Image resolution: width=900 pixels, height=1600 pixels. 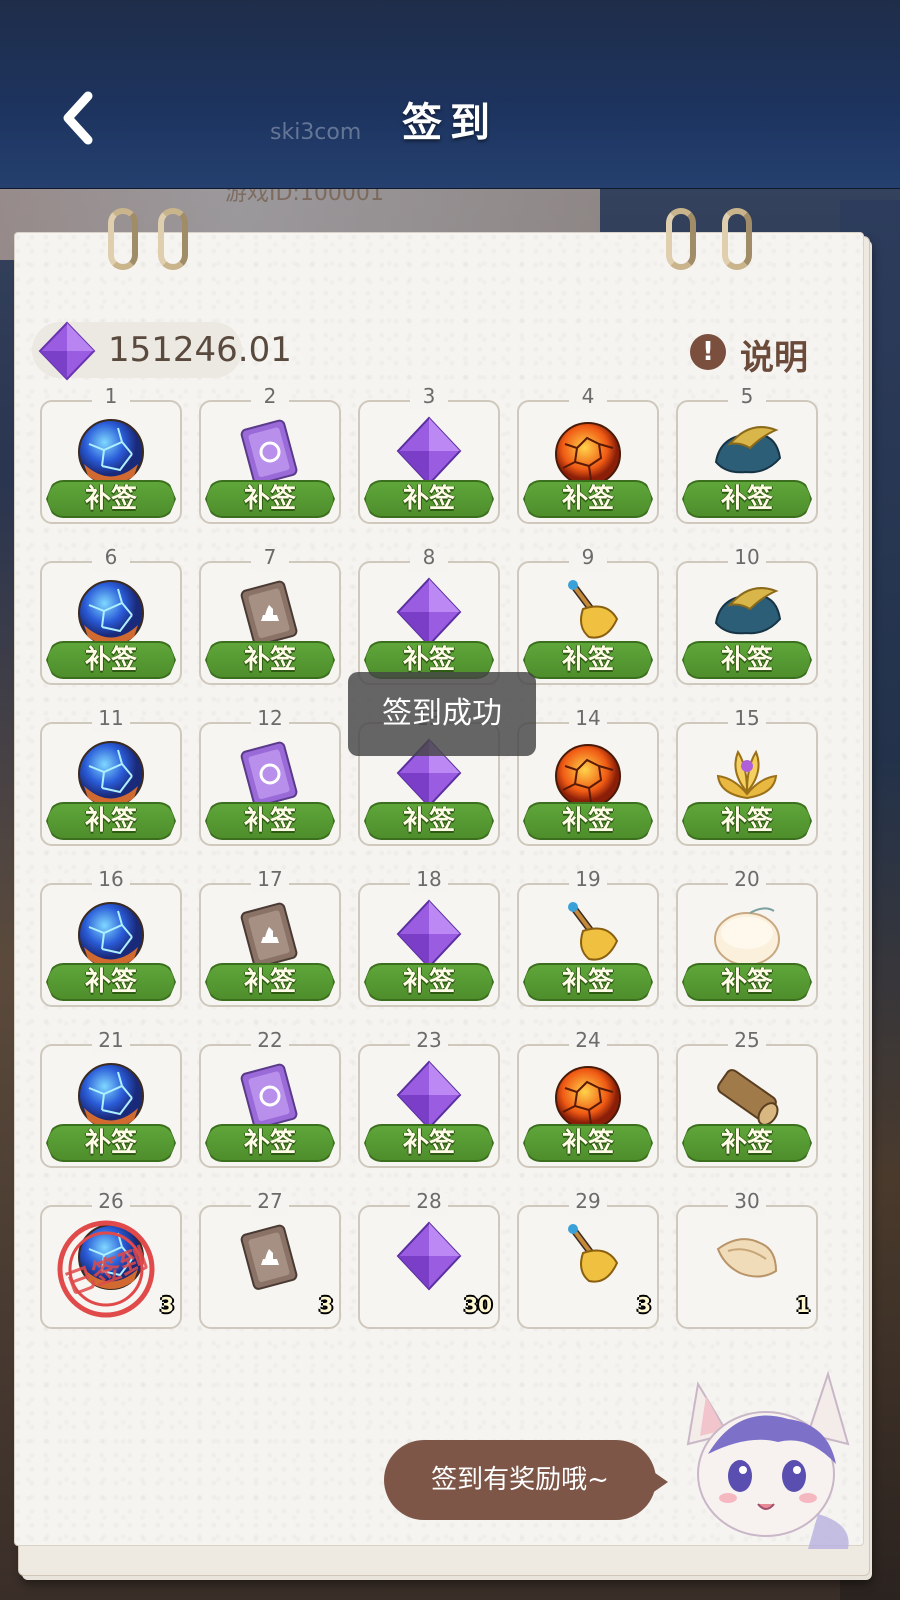 I want to click on day-number: 25, so click(x=747, y=1040).